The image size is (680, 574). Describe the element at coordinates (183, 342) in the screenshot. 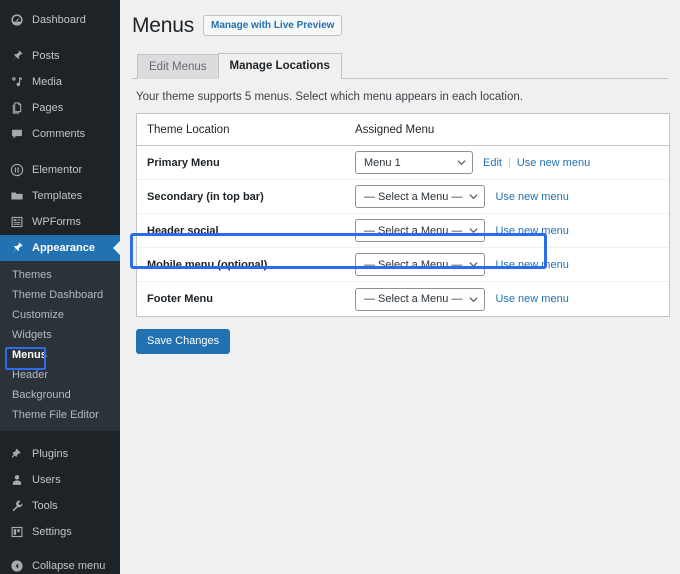

I see `save-changes-button: Save Changes` at that location.